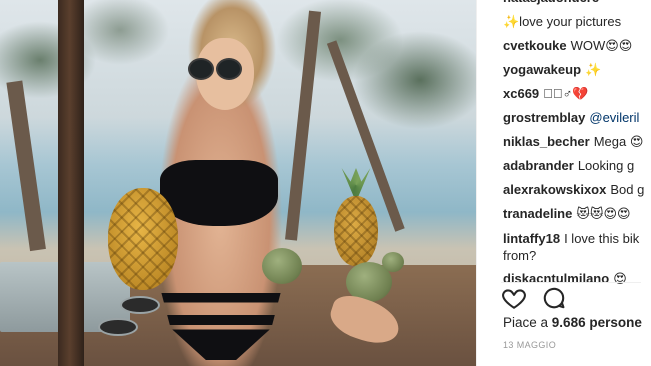 This screenshot has width=651, height=366. Describe the element at coordinates (118, 327) in the screenshot. I see `counter-hole` at that location.